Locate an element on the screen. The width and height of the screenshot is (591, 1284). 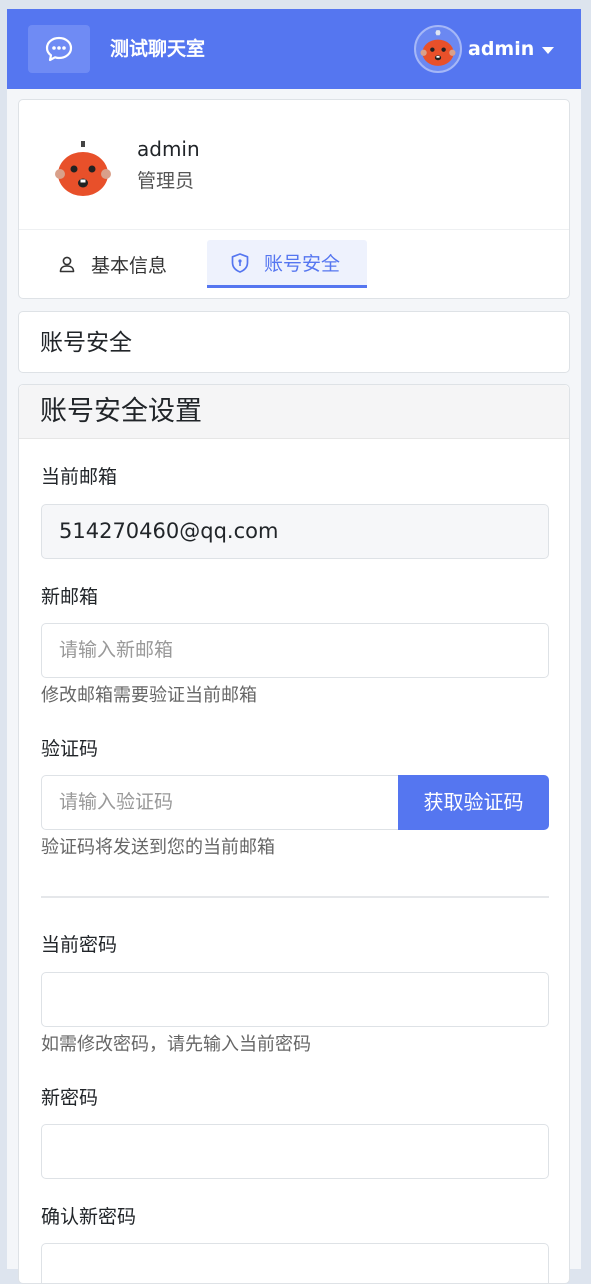
avatar is located at coordinates (438, 49).